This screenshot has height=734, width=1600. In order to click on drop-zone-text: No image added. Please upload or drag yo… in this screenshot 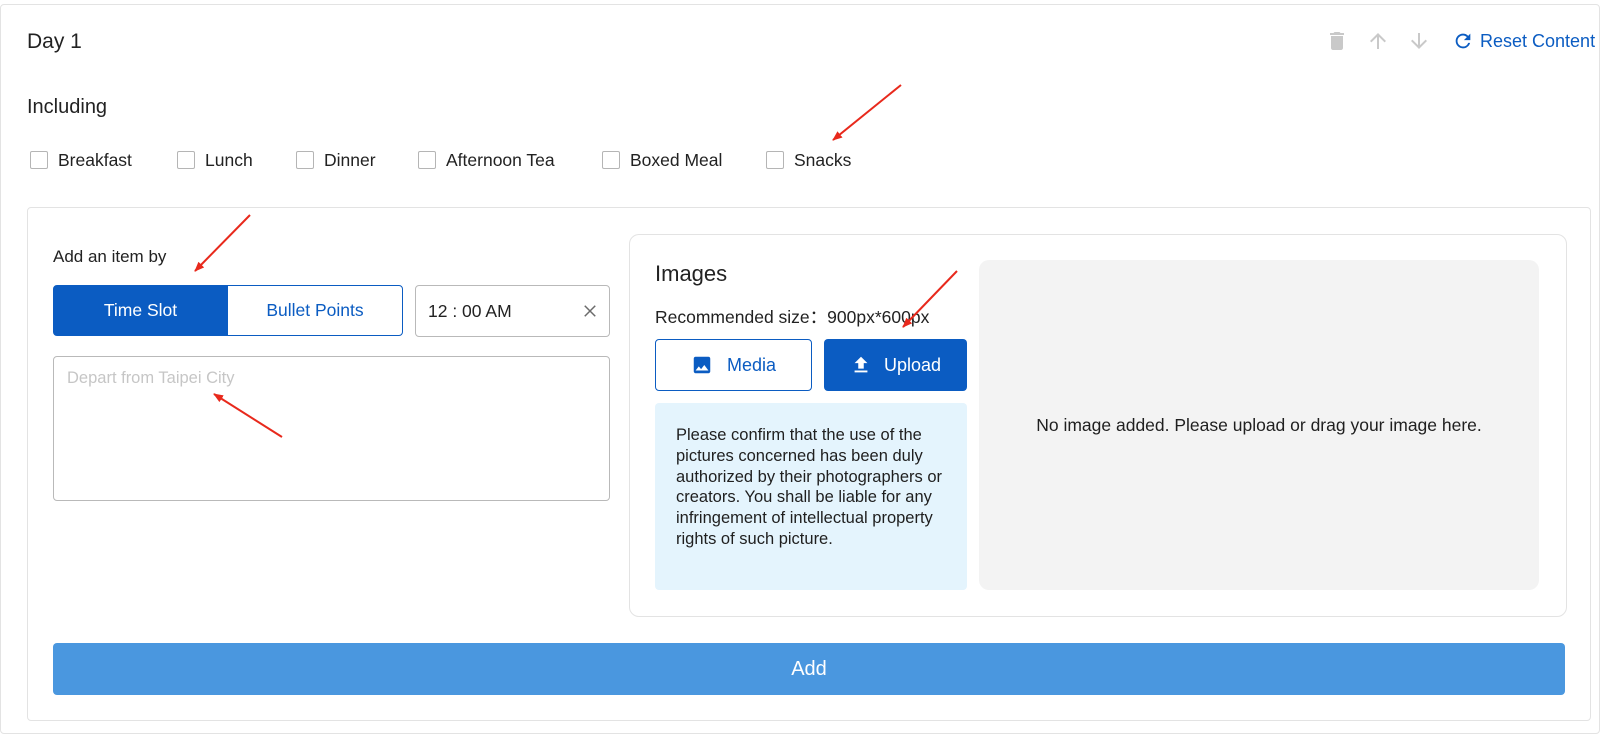, I will do `click(1259, 424)`.